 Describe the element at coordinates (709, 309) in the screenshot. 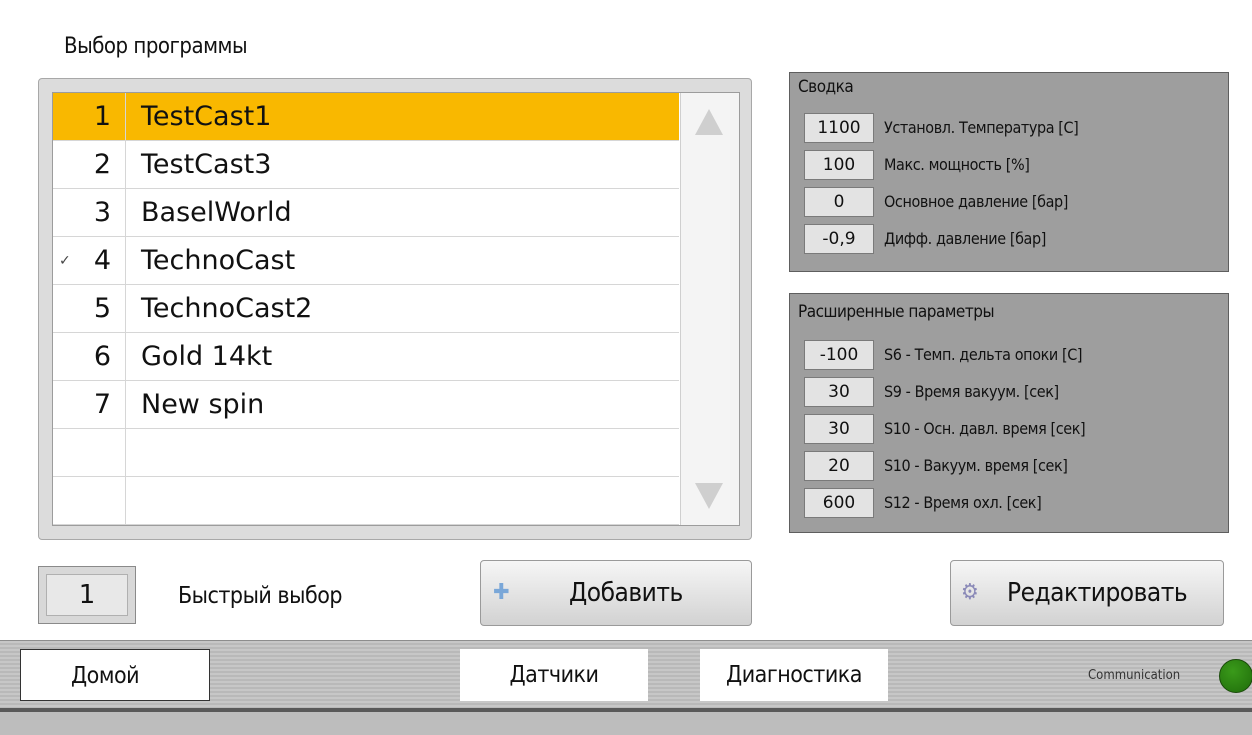

I see `list-scrollbar` at that location.